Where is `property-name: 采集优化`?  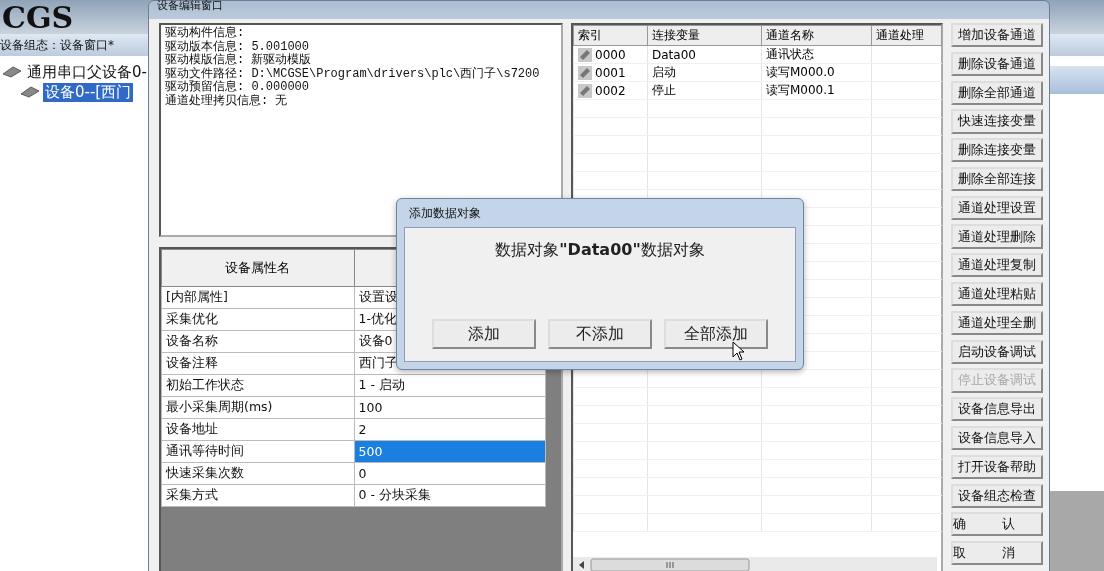 property-name: 采集优化 is located at coordinates (257, 319).